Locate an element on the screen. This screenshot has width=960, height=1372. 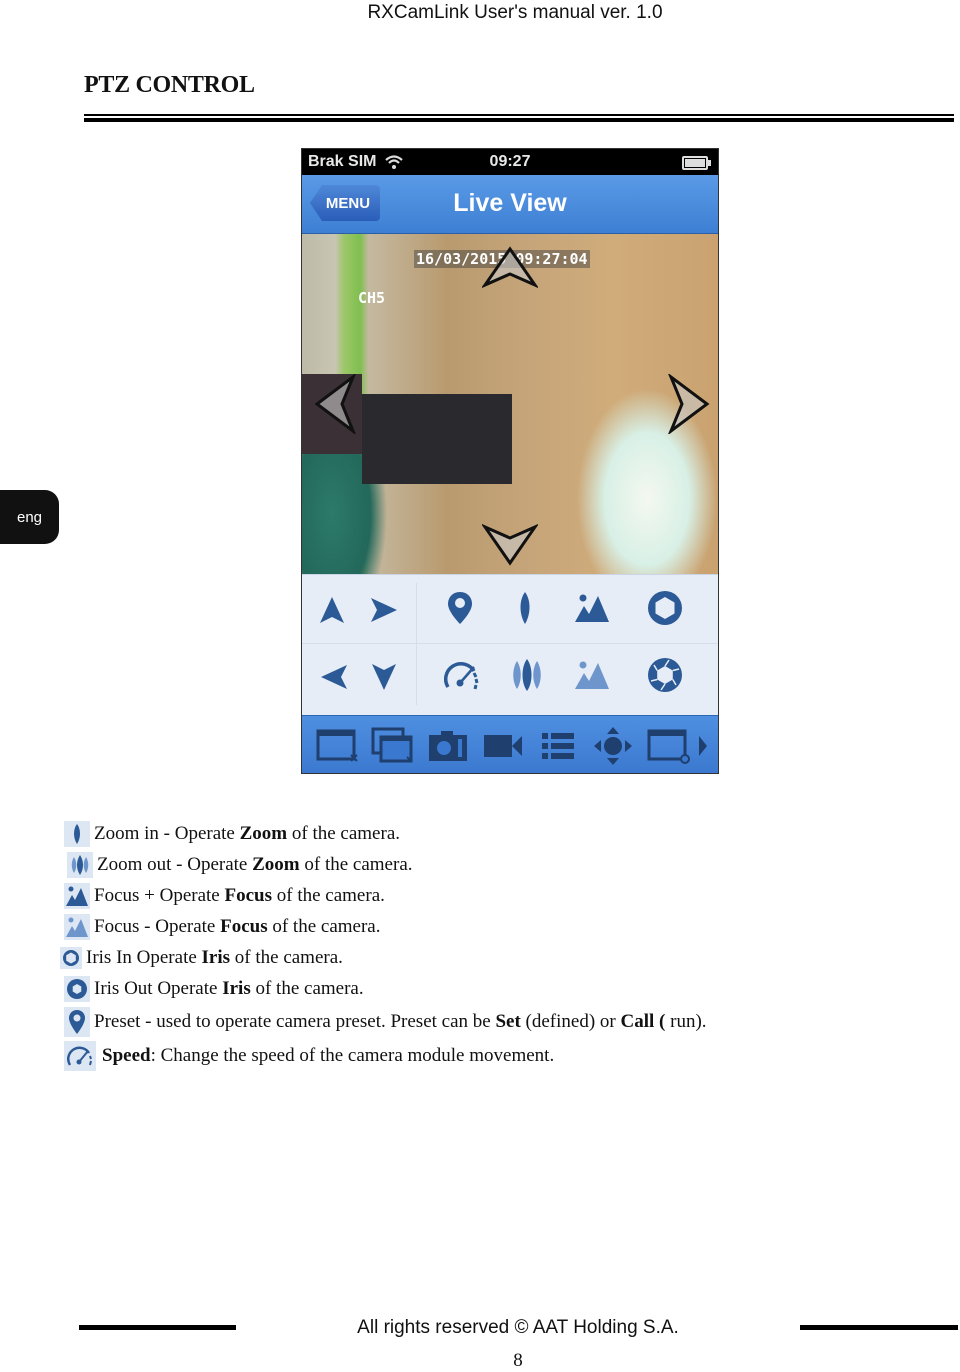
legend-text: Focus - Operate Focus of the camera. is located at coordinates (237, 926).